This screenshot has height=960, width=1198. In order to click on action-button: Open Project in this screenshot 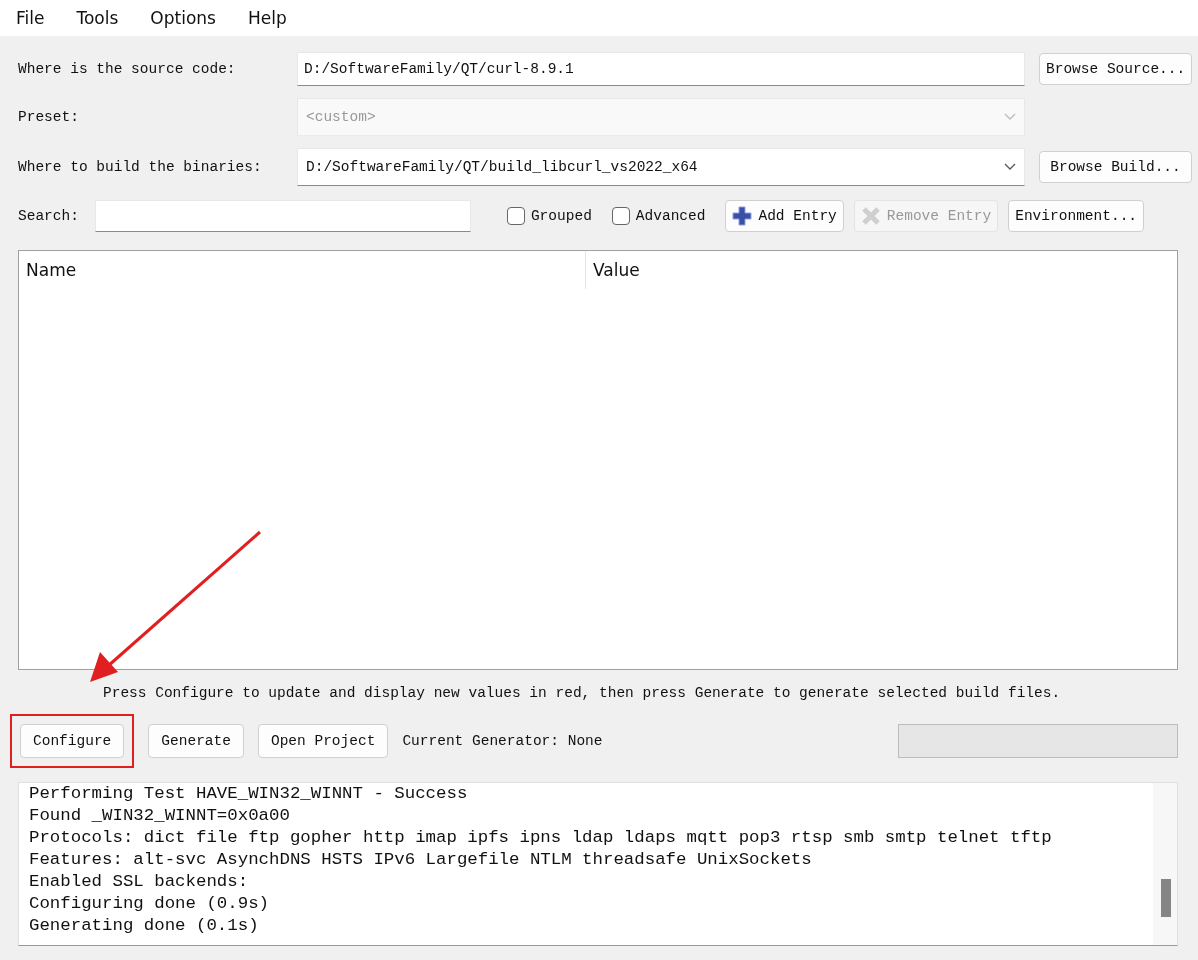, I will do `click(323, 741)`.